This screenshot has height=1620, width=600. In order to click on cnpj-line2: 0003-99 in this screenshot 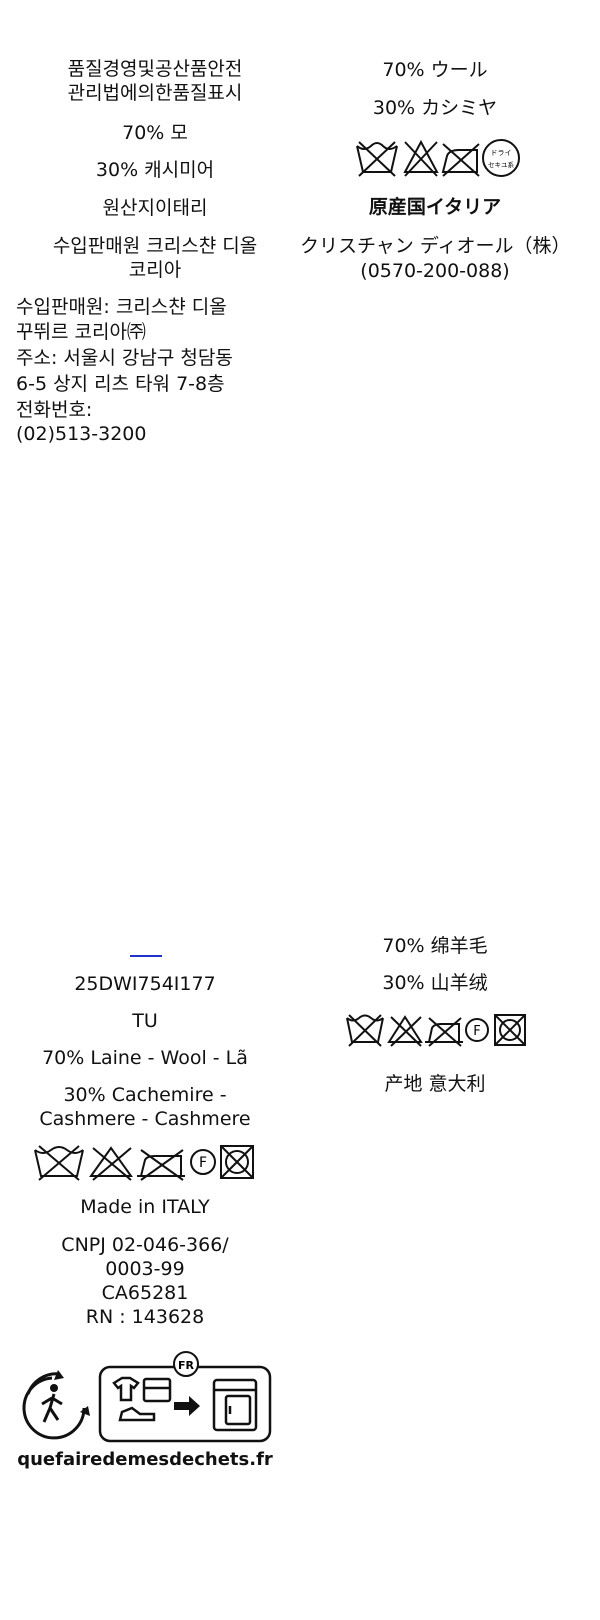, I will do `click(145, 1269)`.